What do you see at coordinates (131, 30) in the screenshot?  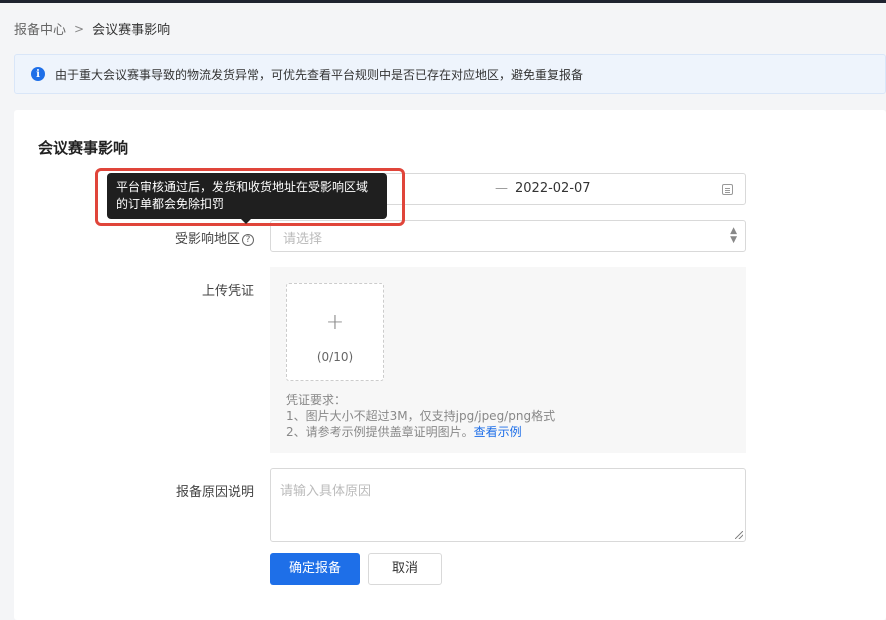 I see `breadcrumb-current: 会议赛事影响` at bounding box center [131, 30].